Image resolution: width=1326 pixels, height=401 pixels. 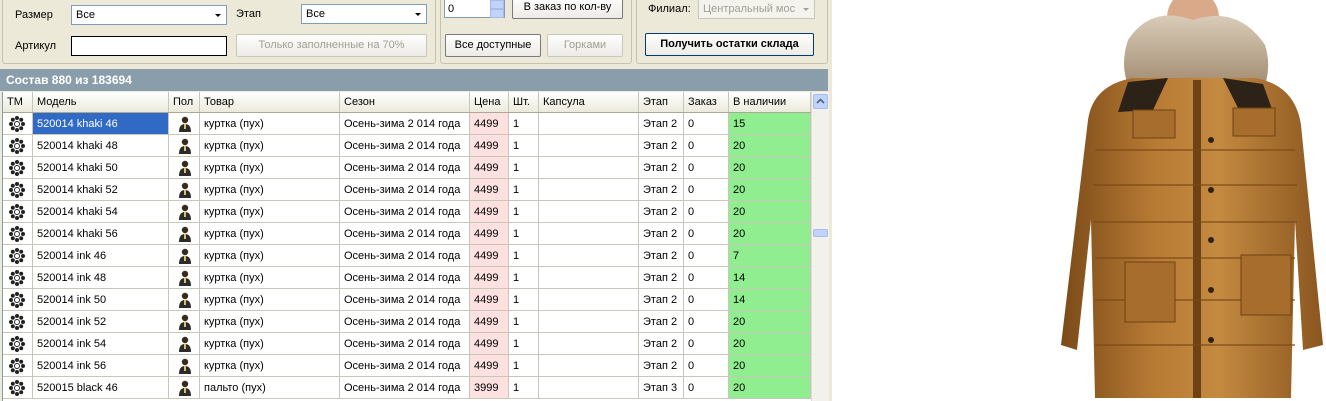 What do you see at coordinates (706, 102) in the screenshot?
I see `header-col-order: Заказ` at bounding box center [706, 102].